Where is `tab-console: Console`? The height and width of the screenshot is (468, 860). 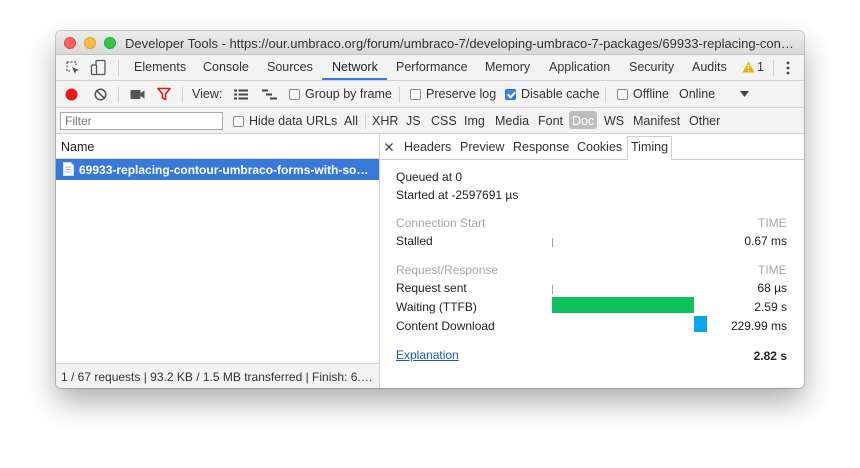
tab-console: Console is located at coordinates (226, 67).